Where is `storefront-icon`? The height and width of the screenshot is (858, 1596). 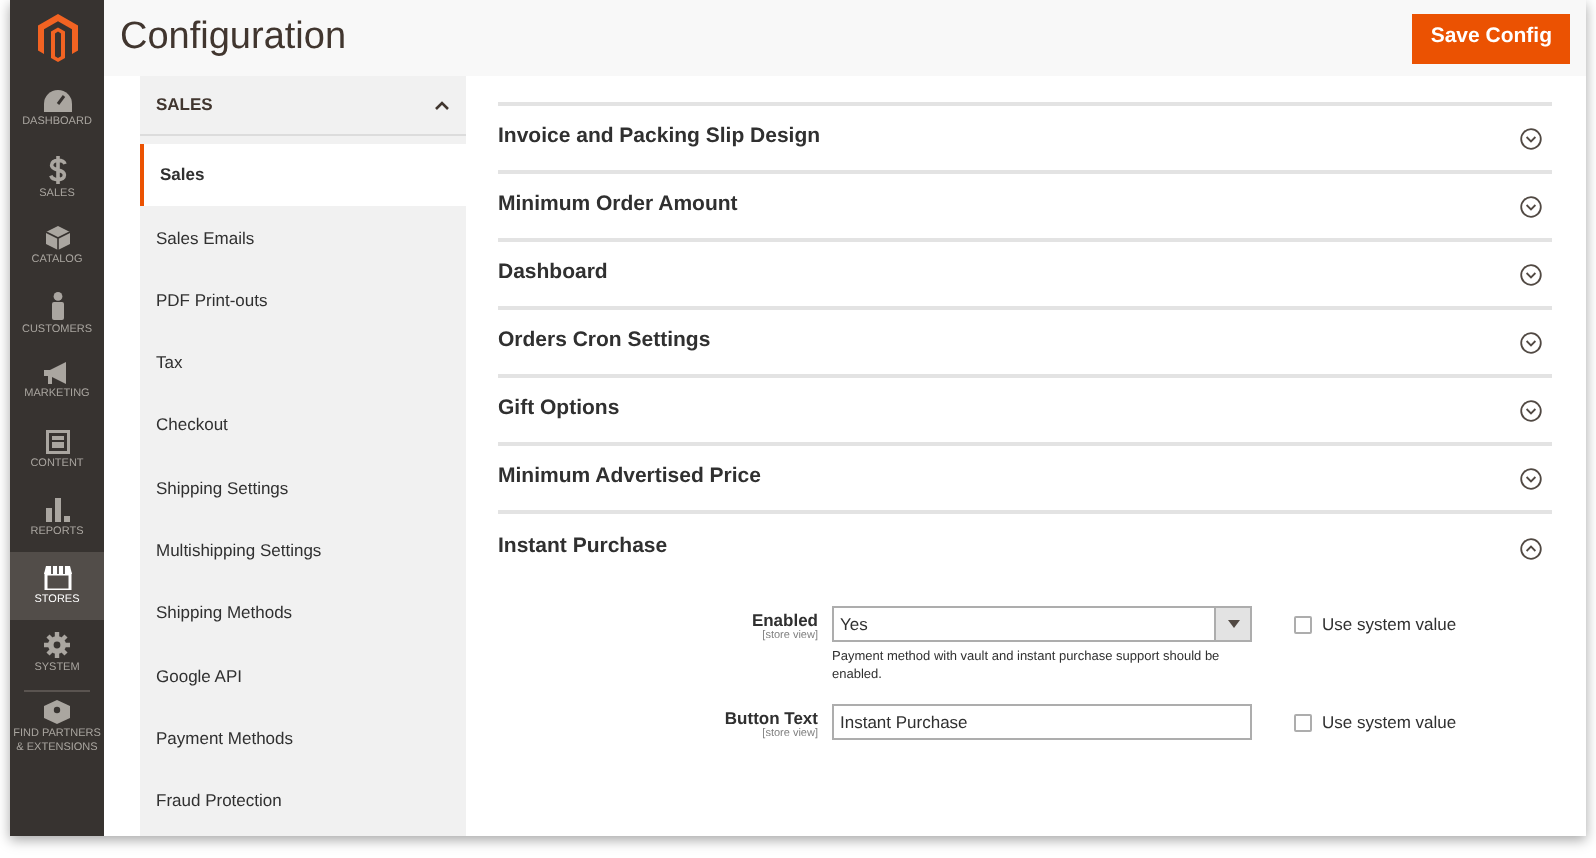
storefront-icon is located at coordinates (57, 577).